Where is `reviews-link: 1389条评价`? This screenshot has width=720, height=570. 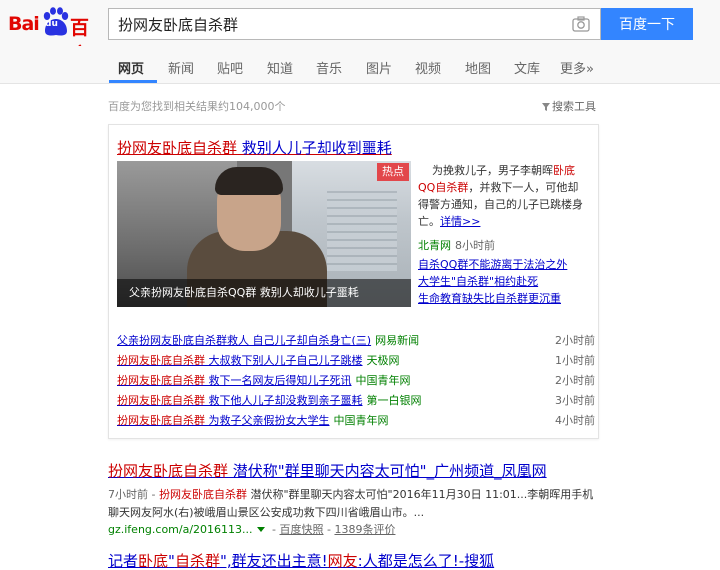 reviews-link: 1389条评价 is located at coordinates (364, 529).